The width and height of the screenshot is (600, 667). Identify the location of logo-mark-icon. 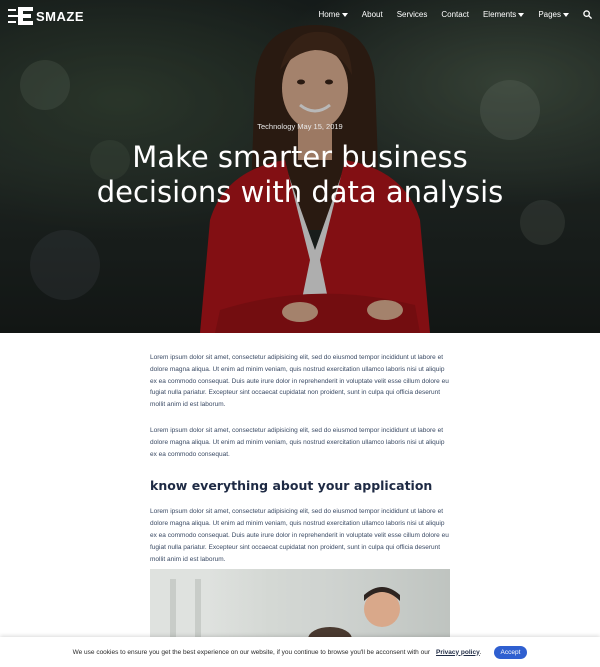
(20, 16).